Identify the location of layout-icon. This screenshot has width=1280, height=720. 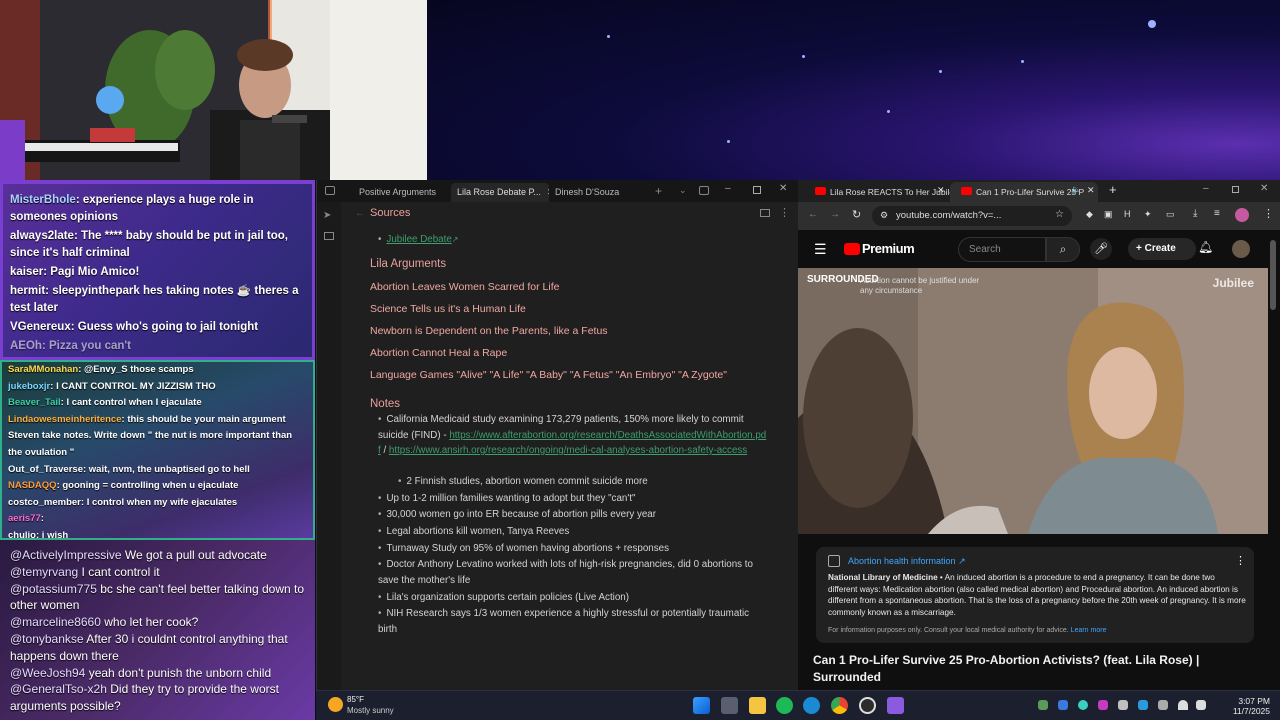
(704, 190).